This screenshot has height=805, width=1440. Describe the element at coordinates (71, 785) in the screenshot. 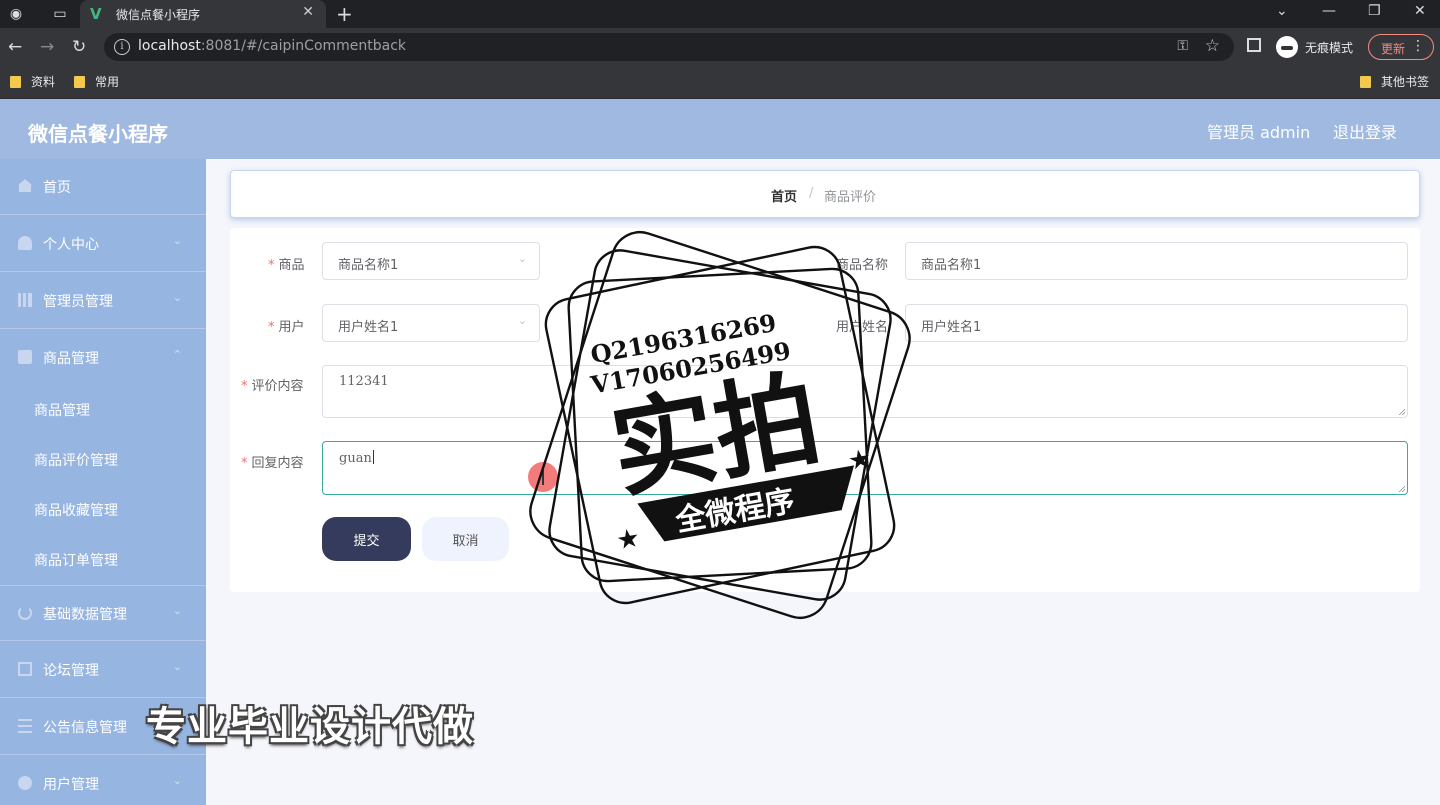

I see `sidebar-item-label: 用户管理` at that location.